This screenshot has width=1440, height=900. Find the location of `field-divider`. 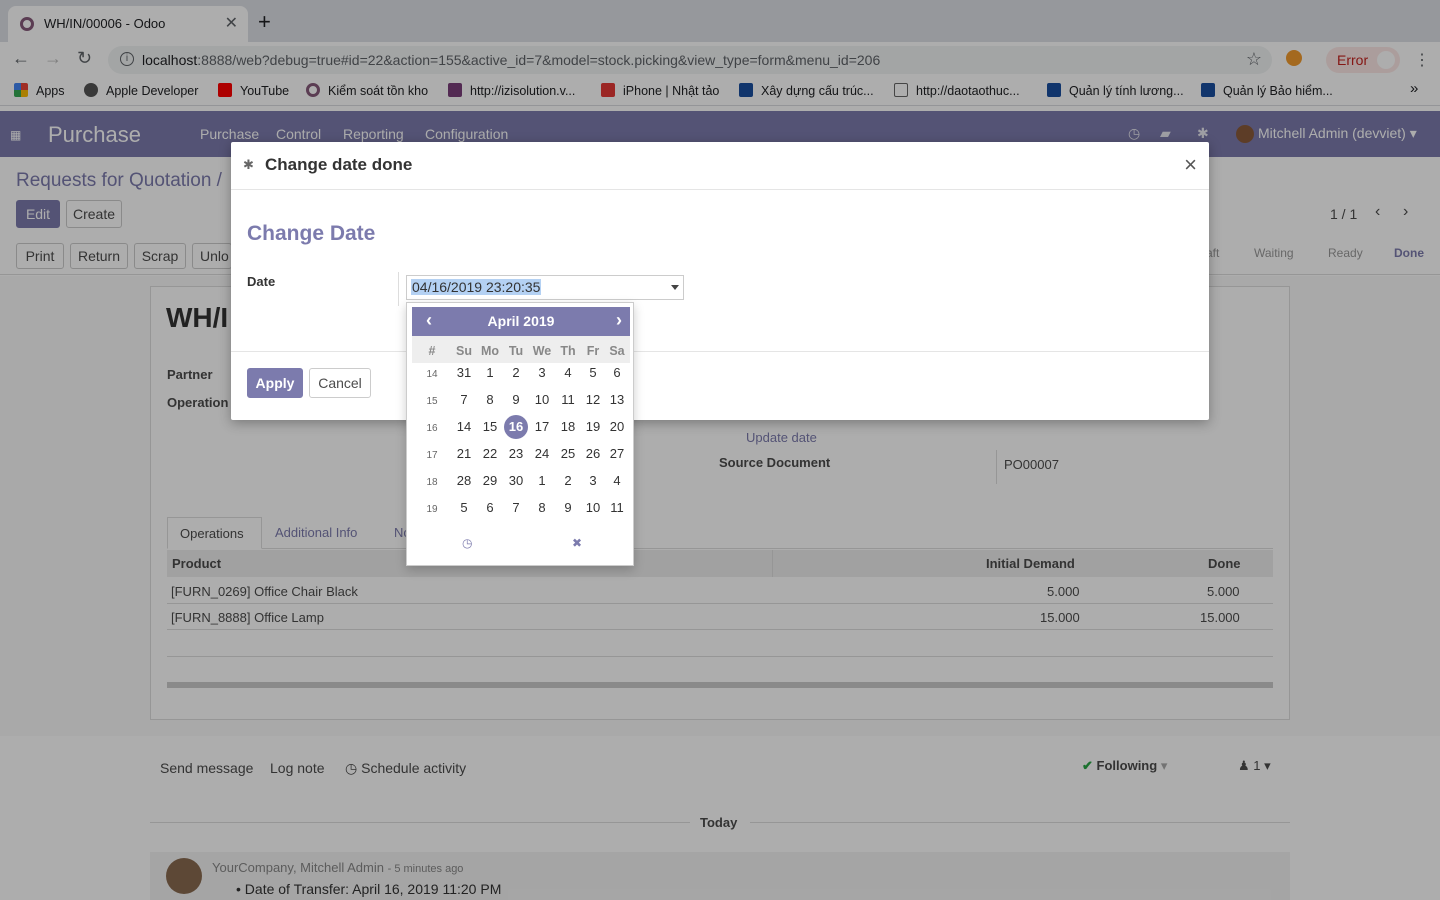

field-divider is located at coordinates (398, 289).